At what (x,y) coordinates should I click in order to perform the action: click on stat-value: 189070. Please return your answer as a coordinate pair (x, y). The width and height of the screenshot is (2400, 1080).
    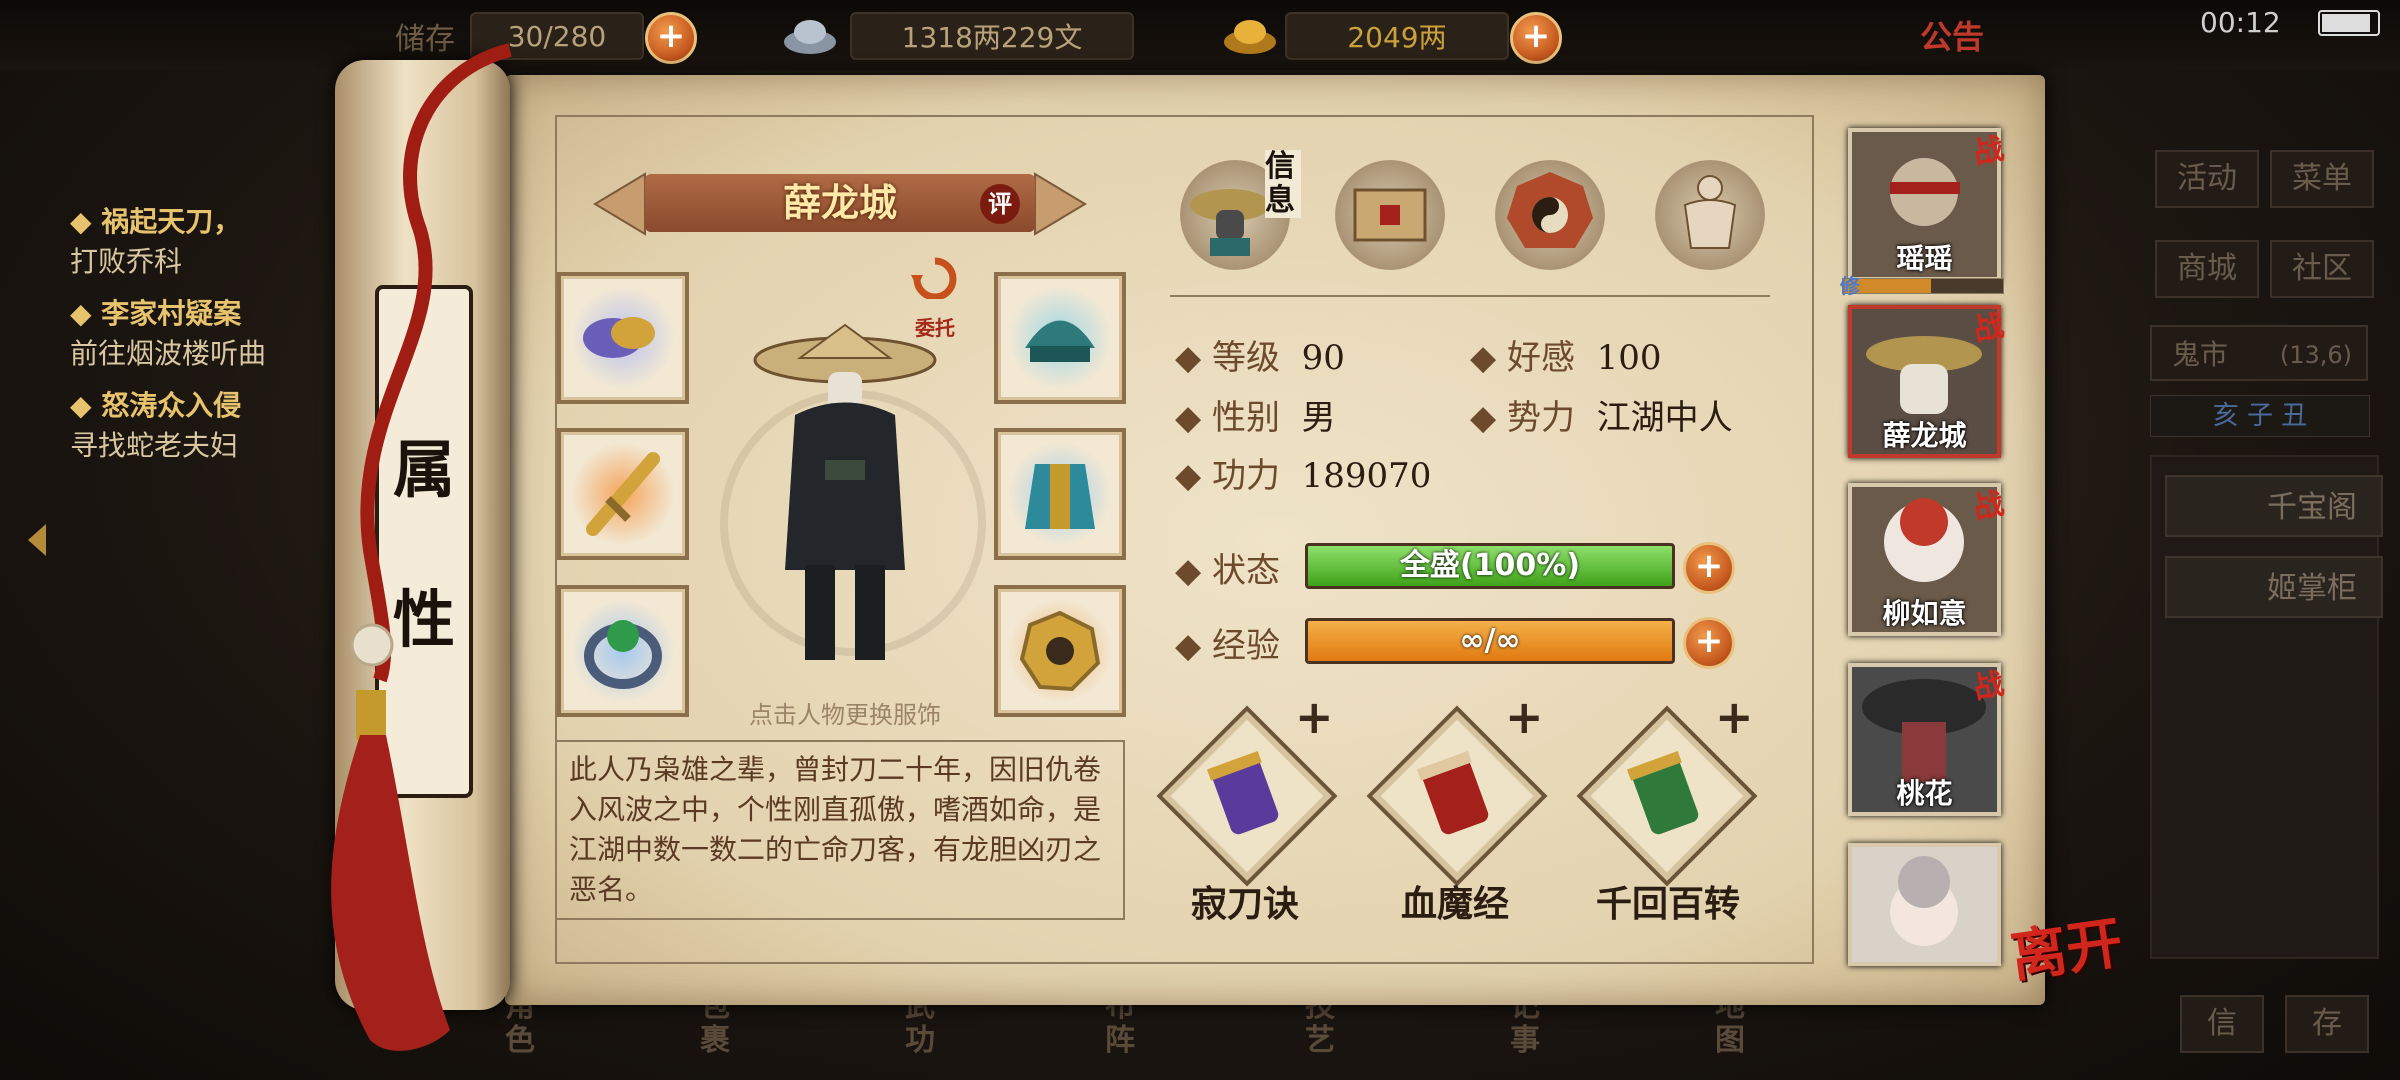
    Looking at the image, I should click on (1366, 476).